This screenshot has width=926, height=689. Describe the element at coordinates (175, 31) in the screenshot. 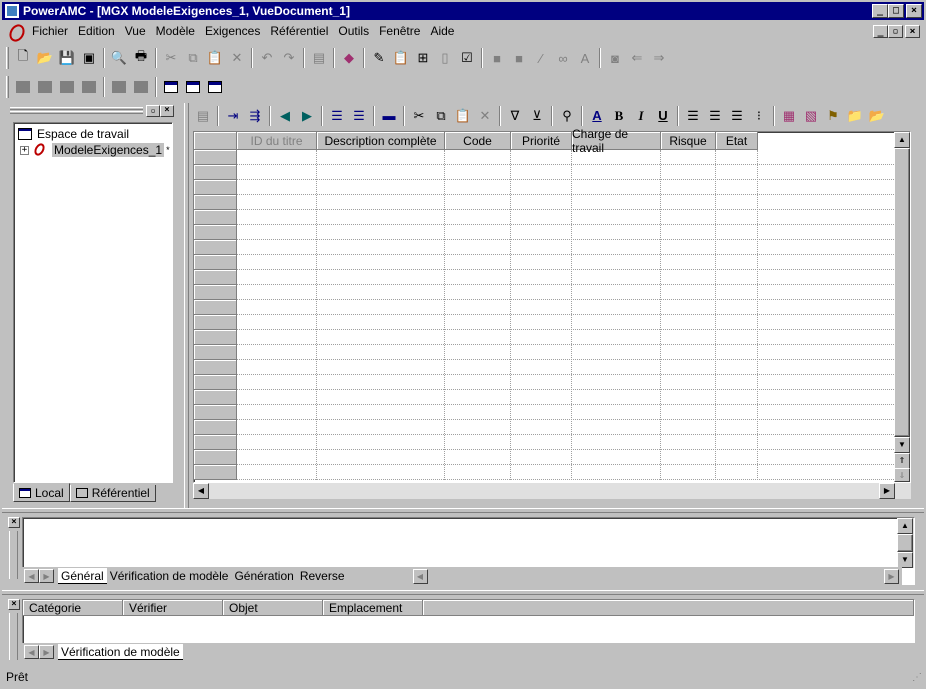

I see `menu-modele: Modèle` at that location.